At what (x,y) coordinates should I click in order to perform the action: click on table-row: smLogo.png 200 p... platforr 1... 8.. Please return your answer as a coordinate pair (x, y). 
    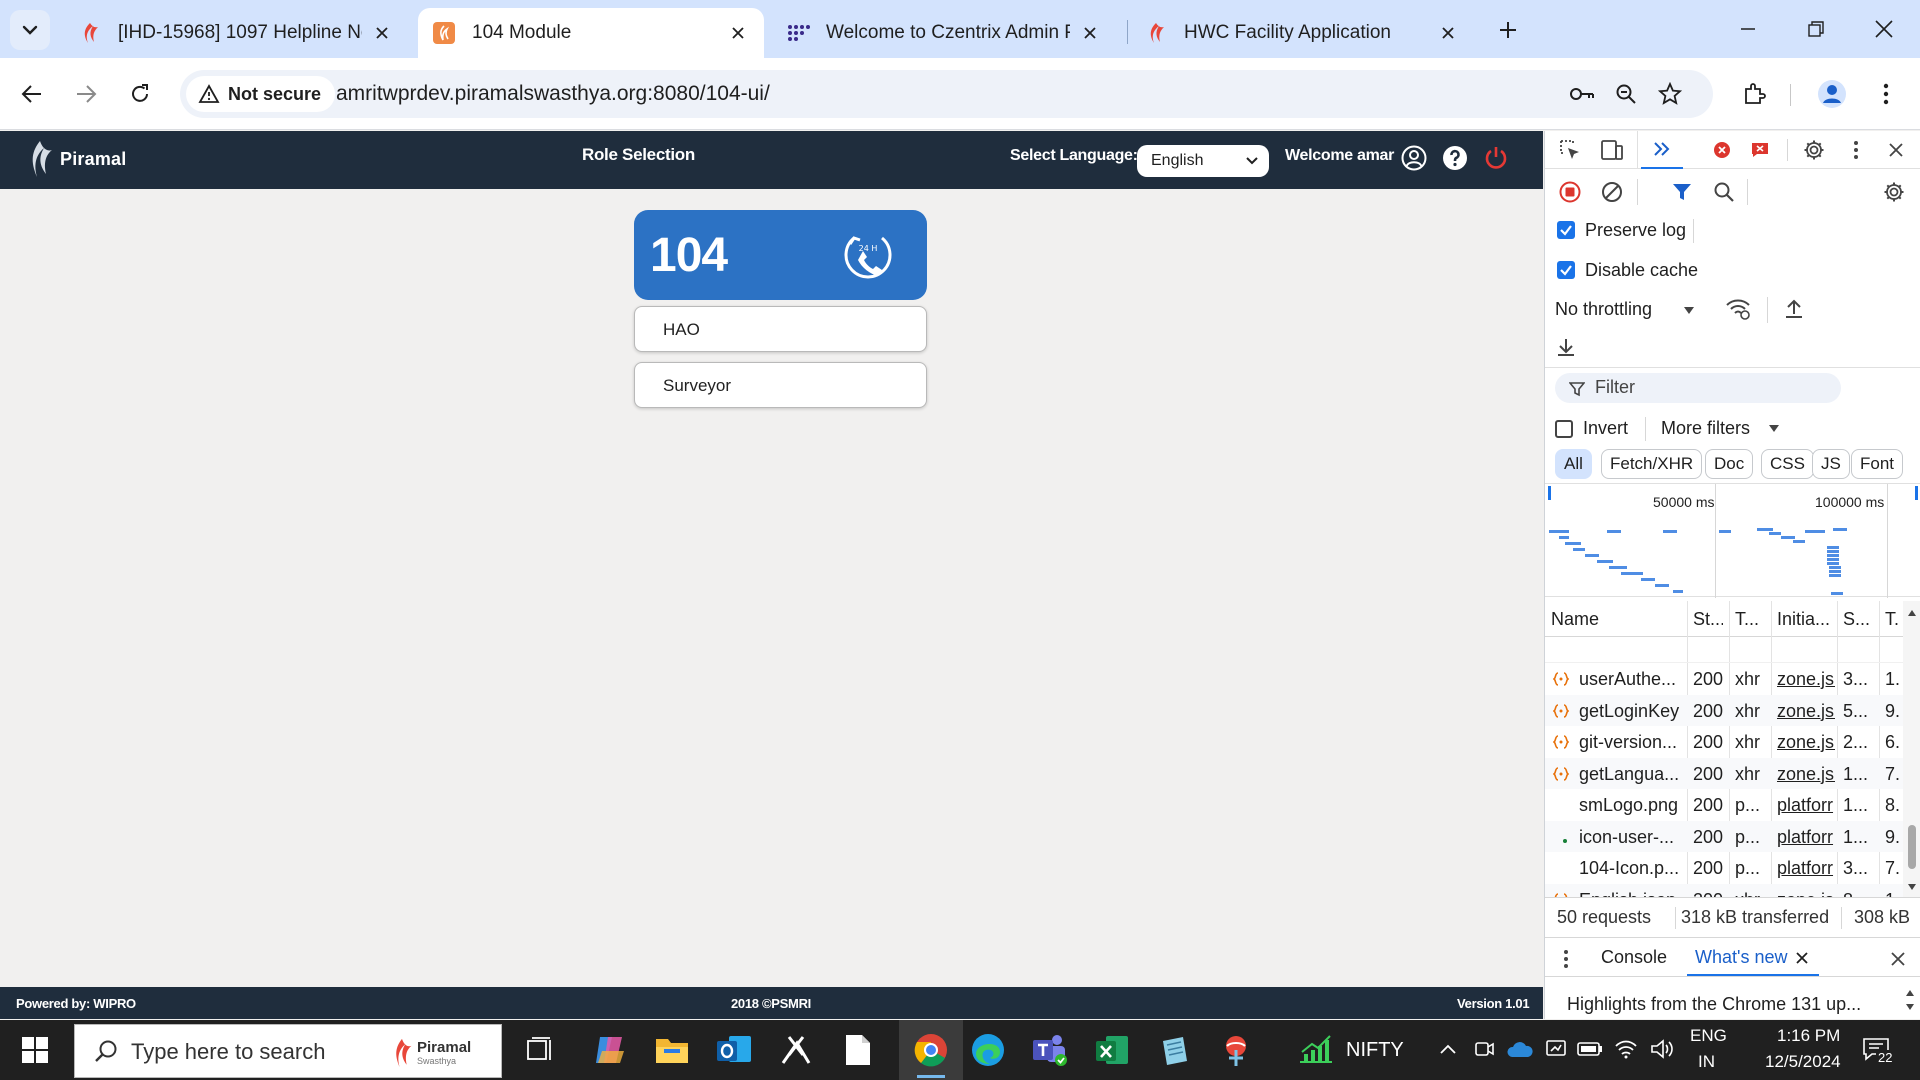
    Looking at the image, I should click on (1724, 805).